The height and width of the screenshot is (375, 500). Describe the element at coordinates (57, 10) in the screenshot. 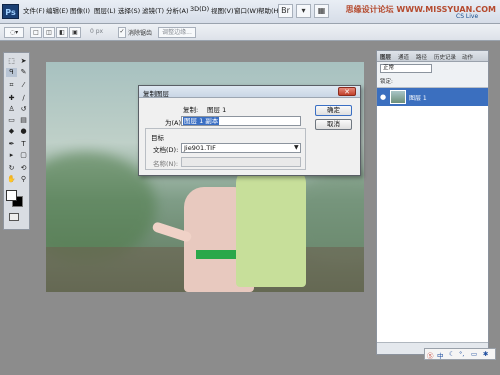

I see `menu-edit: 编辑(E)` at that location.